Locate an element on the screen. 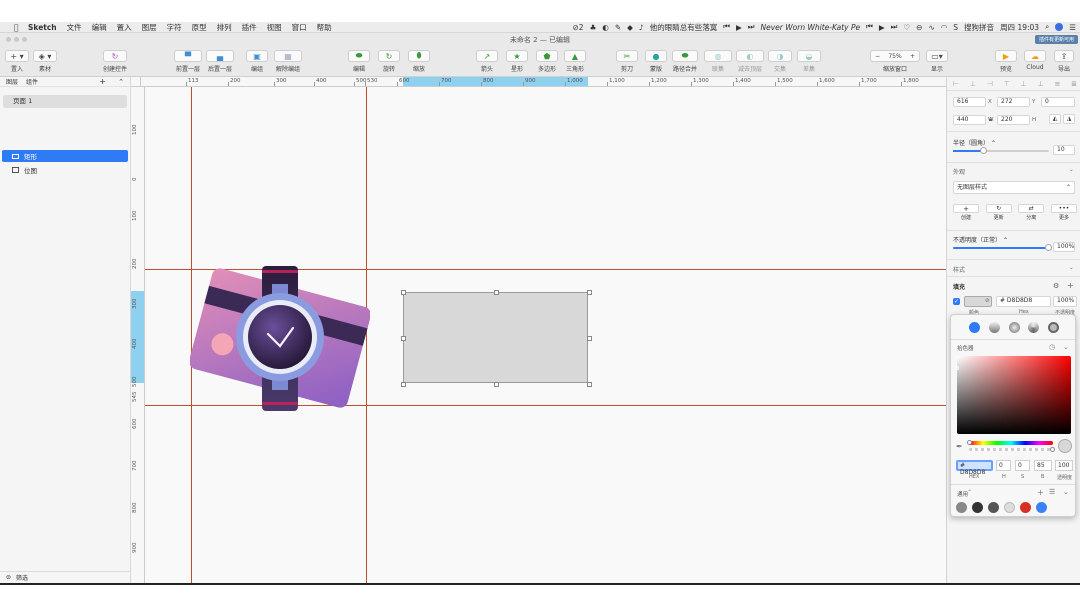 This screenshot has width=1080, height=608. solid-fill-icon is located at coordinates (974, 327).